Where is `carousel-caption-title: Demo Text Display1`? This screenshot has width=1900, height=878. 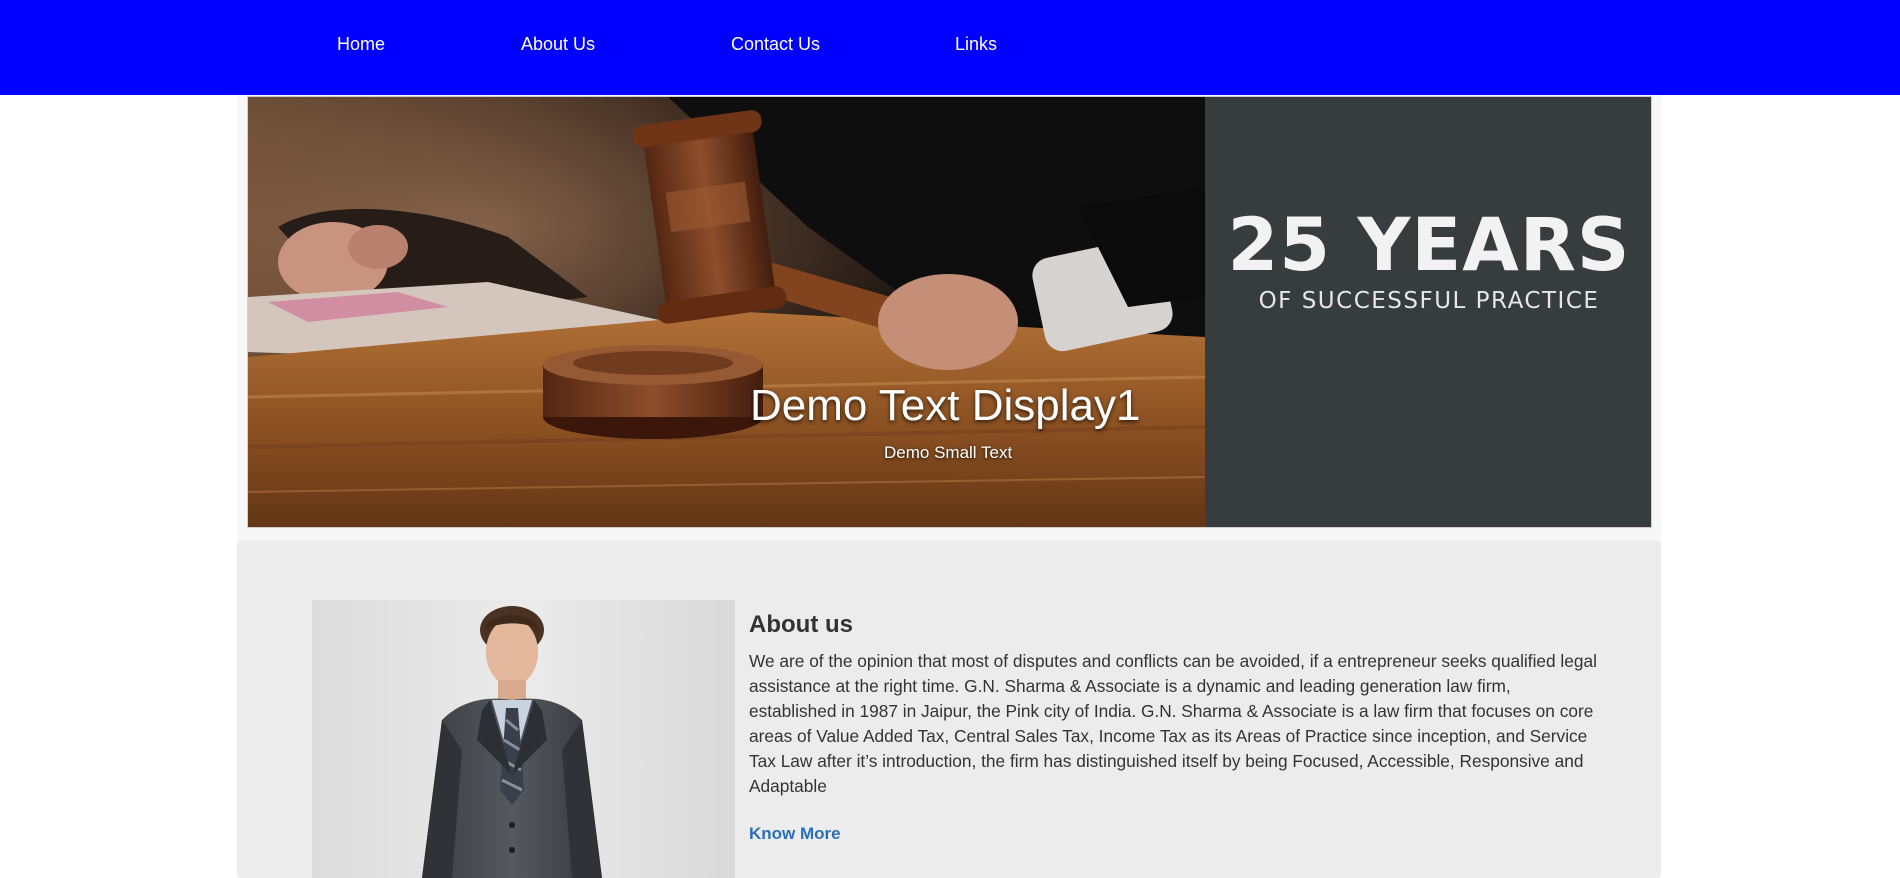 carousel-caption-title: Demo Text Display1 is located at coordinates (945, 405).